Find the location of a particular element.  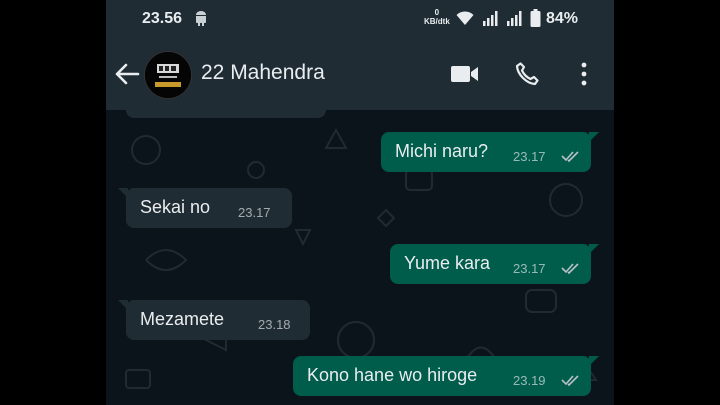

battery-percent: 84% is located at coordinates (562, 18).